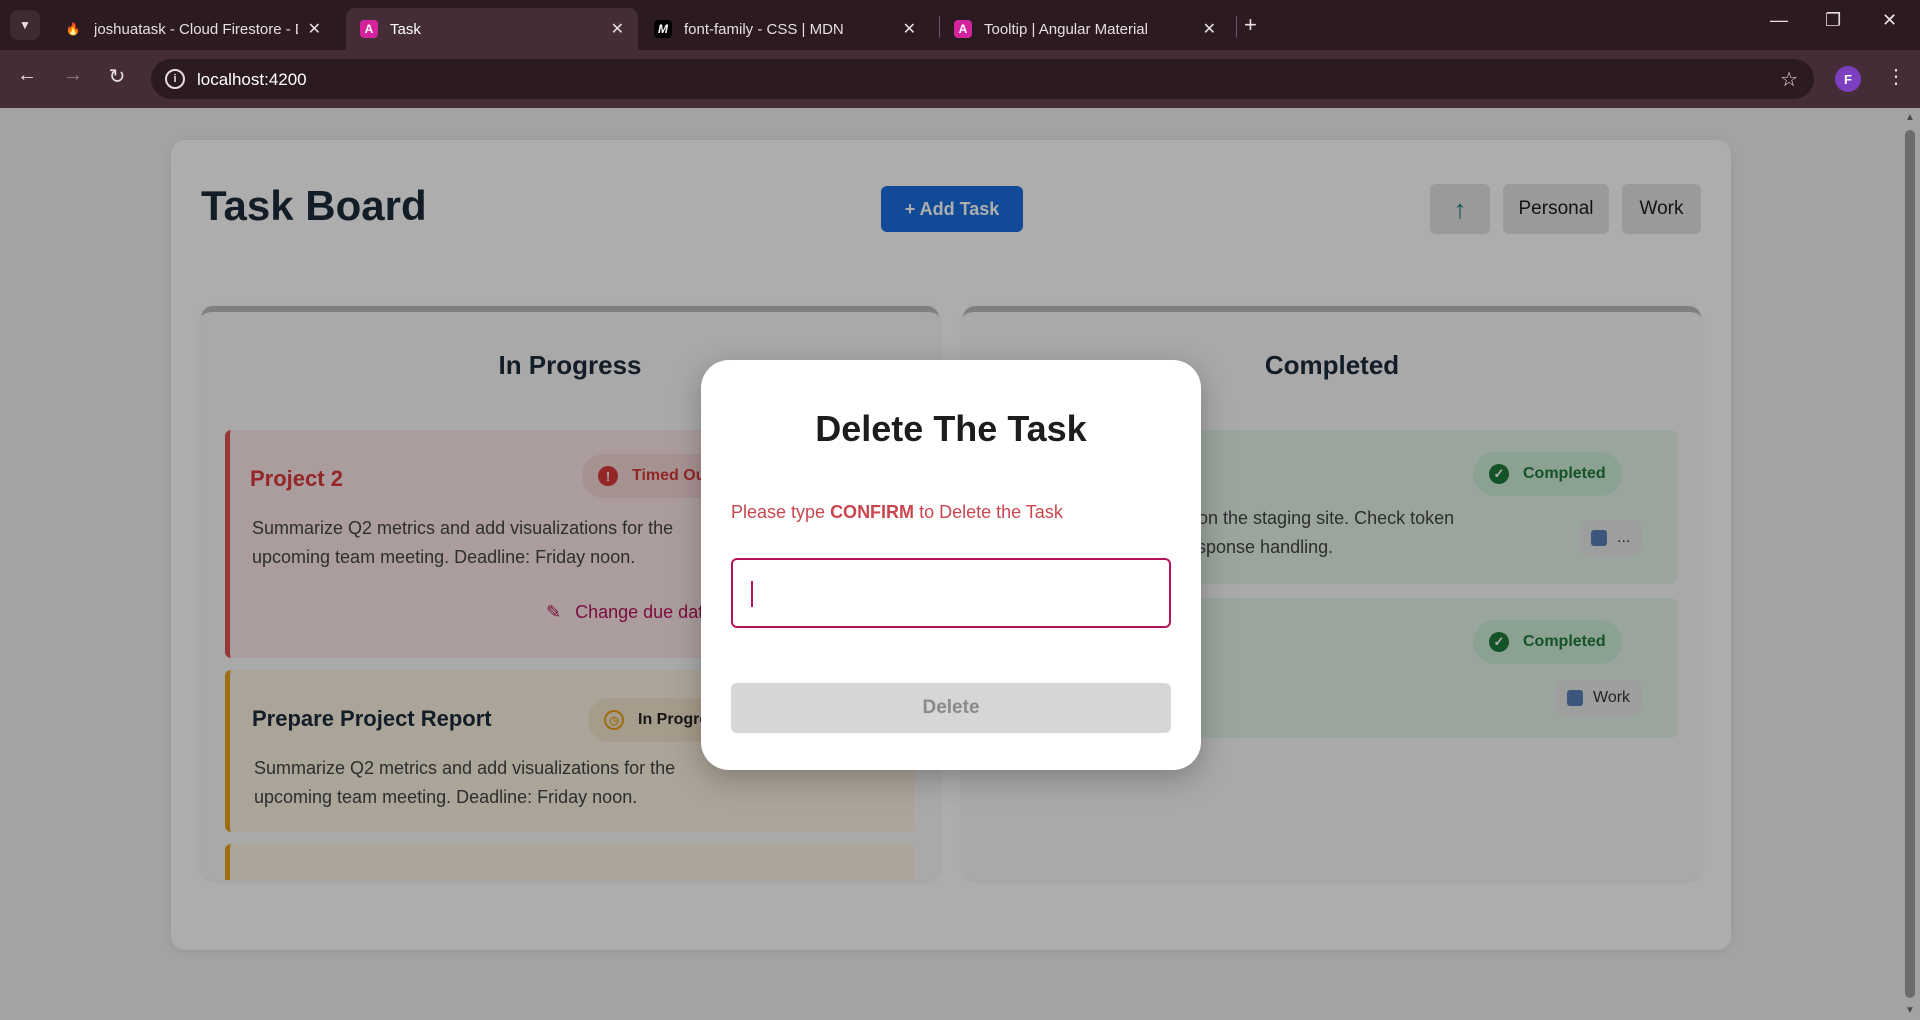 This screenshot has width=1920, height=1020. What do you see at coordinates (1085, 29) in the screenshot?
I see `tab-angular-material: A Tooltip | Angular Material ✕` at bounding box center [1085, 29].